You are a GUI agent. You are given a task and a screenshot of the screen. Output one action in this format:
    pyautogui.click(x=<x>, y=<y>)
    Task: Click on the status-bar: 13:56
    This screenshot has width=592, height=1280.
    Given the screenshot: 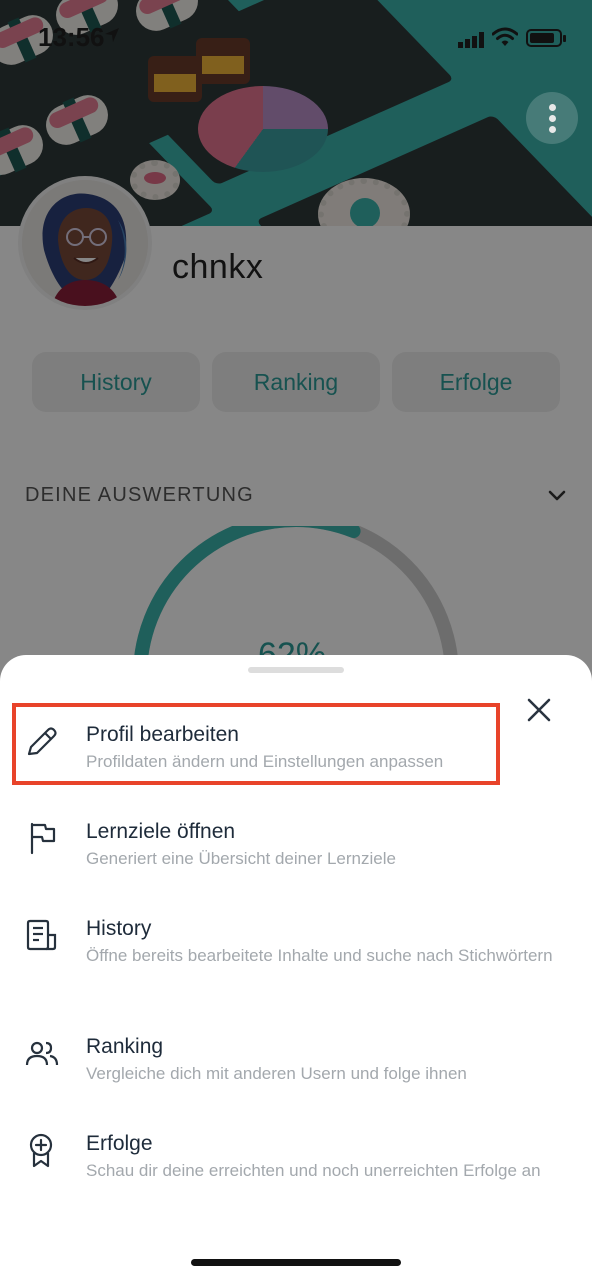 What is the action you would take?
    pyautogui.click(x=296, y=35)
    